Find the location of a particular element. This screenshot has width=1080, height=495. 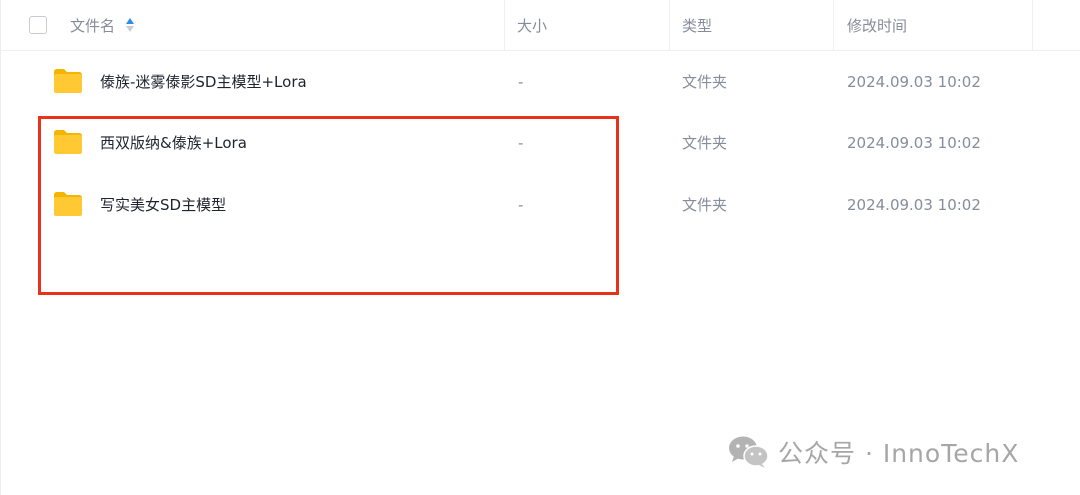

select-all-checkbox is located at coordinates (38, 25).